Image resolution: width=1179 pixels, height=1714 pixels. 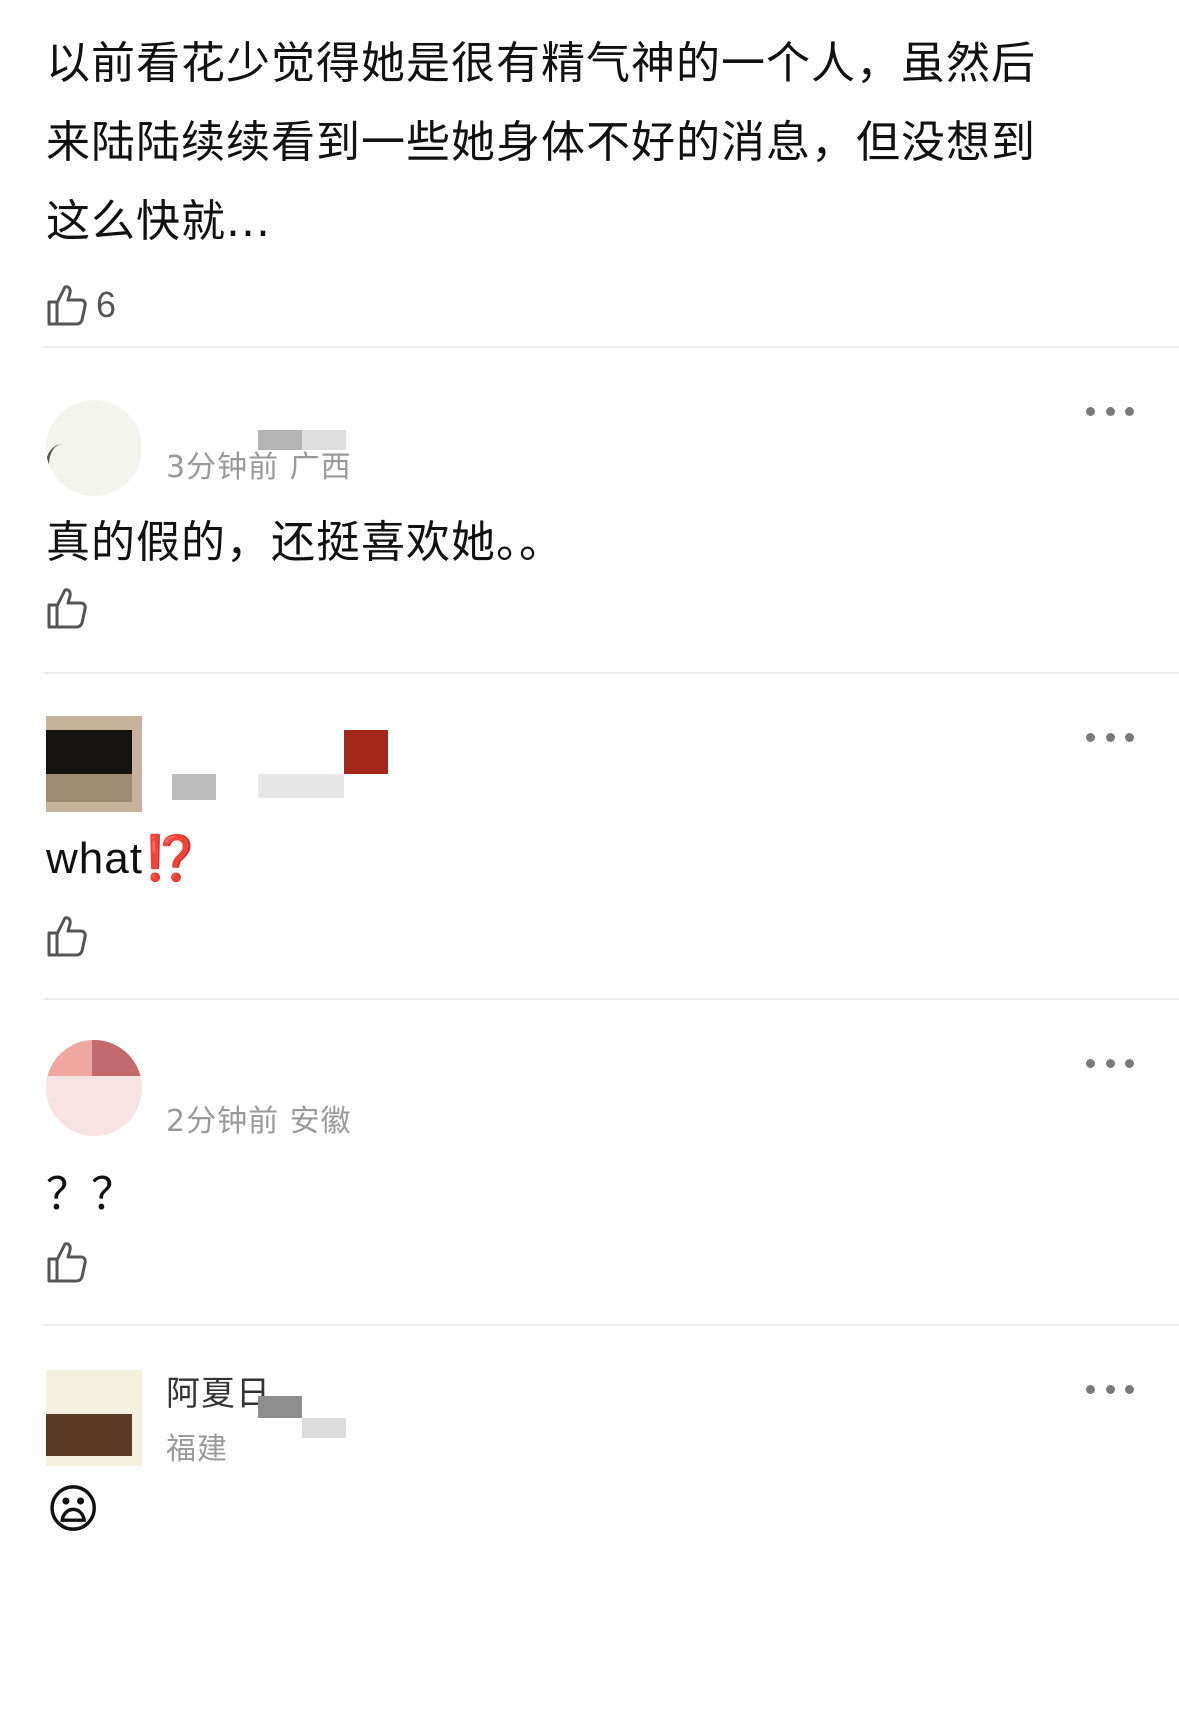 I want to click on comment-meta: 2分钟前 安徽, so click(x=259, y=1121).